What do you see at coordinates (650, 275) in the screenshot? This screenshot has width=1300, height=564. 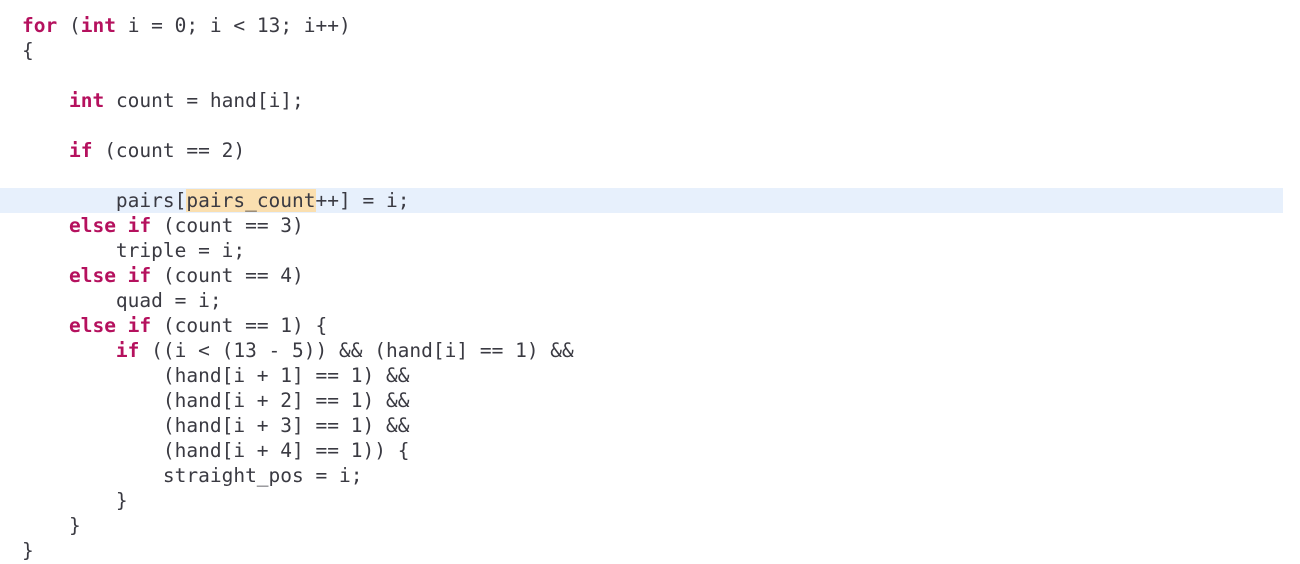 I see `code-line: else if (count == 4)` at bounding box center [650, 275].